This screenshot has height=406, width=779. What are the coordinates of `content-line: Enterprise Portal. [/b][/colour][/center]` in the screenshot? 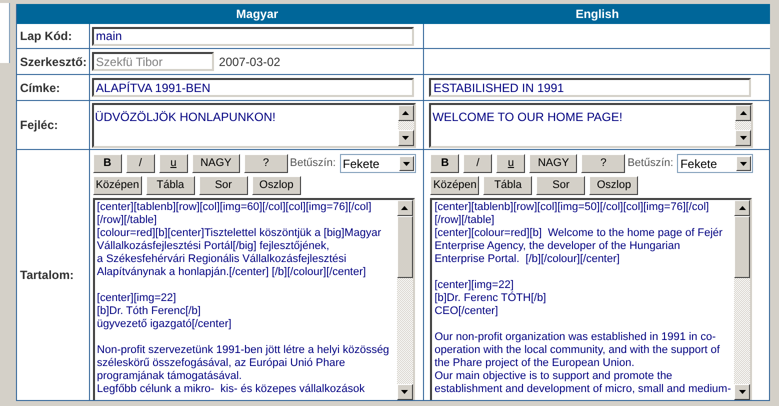 It's located at (527, 259).